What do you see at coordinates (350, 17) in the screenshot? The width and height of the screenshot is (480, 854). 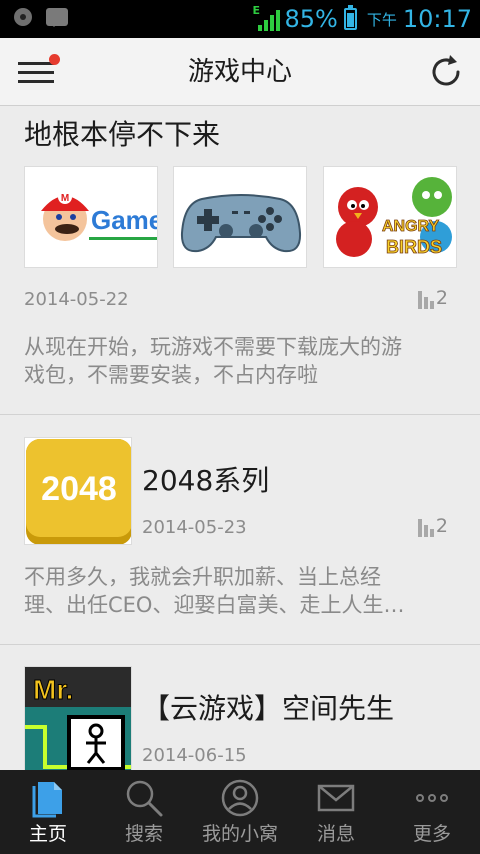 I see `battery-icon` at bounding box center [350, 17].